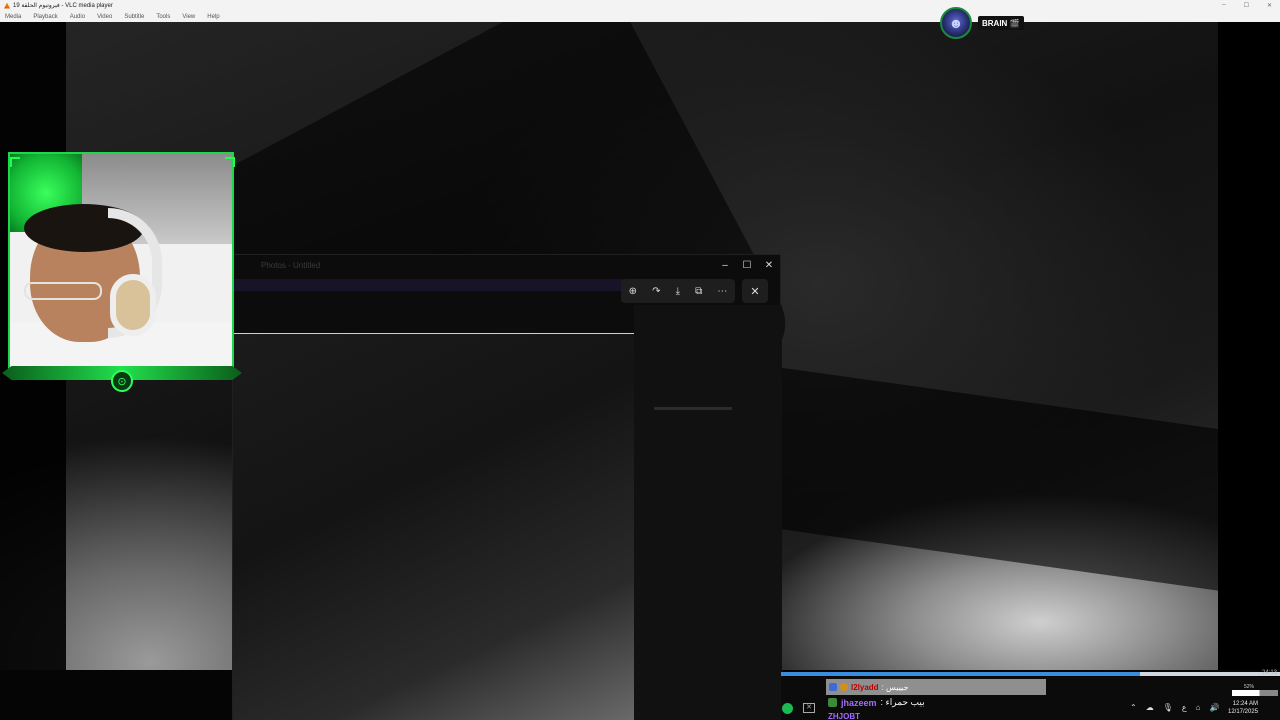 The height and width of the screenshot is (720, 1280). I want to click on headphone-cup, so click(133, 305).